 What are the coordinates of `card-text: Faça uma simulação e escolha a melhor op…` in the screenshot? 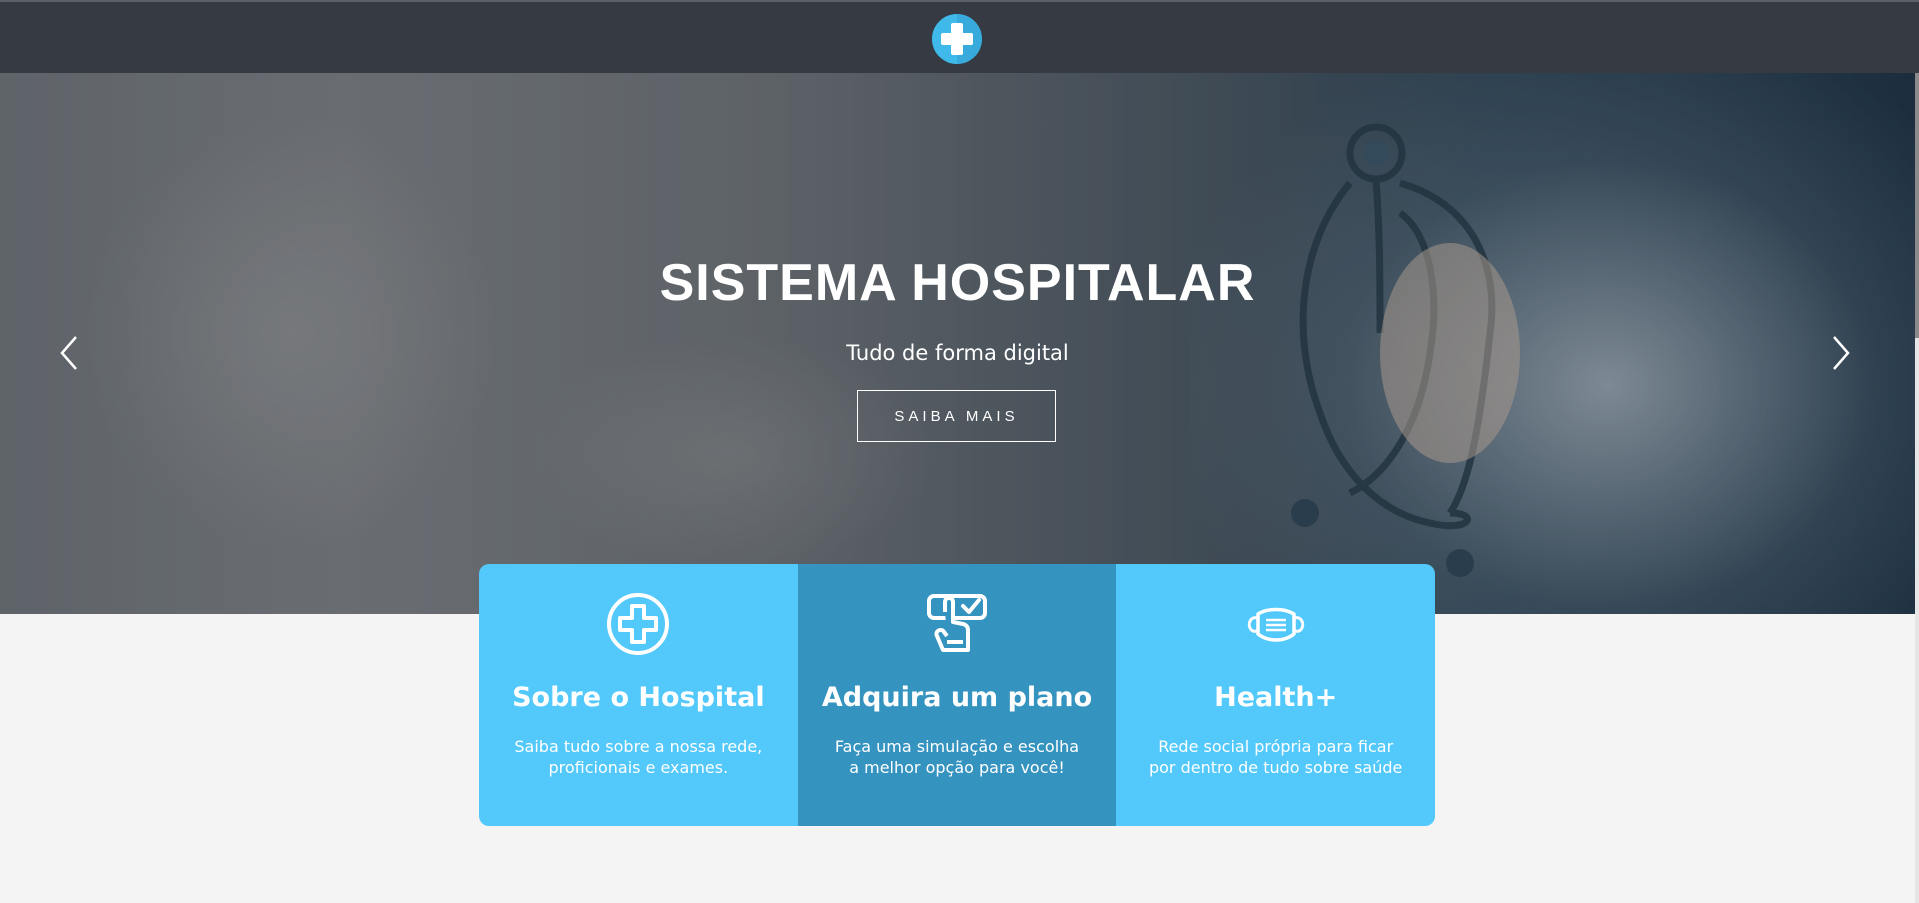 It's located at (957, 757).